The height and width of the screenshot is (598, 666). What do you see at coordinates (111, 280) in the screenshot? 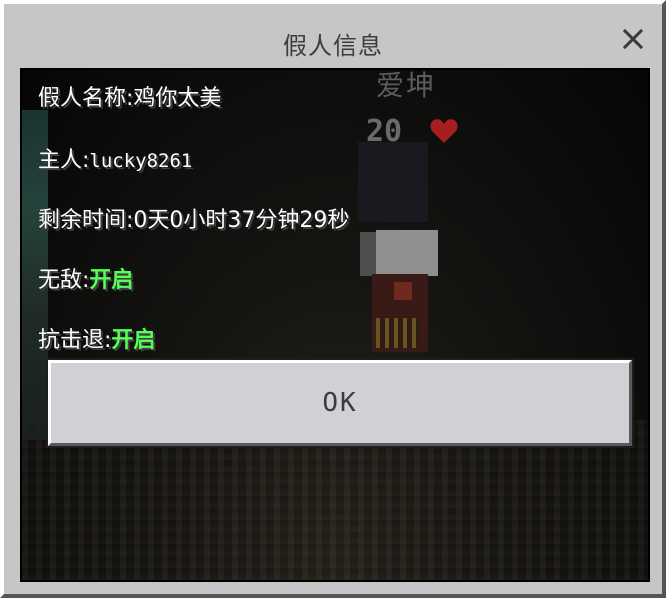
I see `invincible-value: 开启` at bounding box center [111, 280].